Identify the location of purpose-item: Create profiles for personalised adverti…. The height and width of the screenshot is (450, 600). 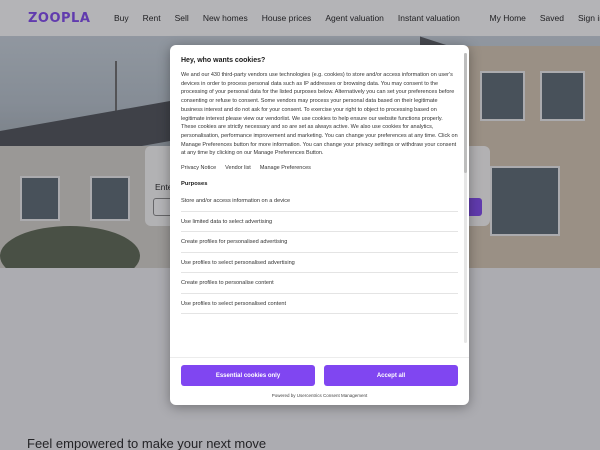
(319, 242).